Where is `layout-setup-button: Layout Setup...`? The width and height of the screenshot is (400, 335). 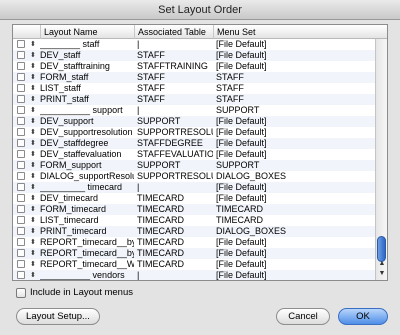 layout-setup-button: Layout Setup... is located at coordinates (58, 316).